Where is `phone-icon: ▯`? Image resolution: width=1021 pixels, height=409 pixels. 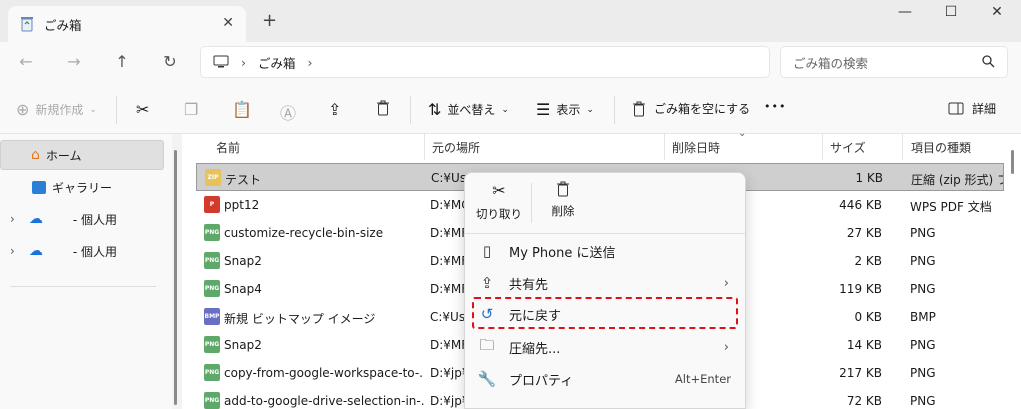 phone-icon: ▯ is located at coordinates (487, 251).